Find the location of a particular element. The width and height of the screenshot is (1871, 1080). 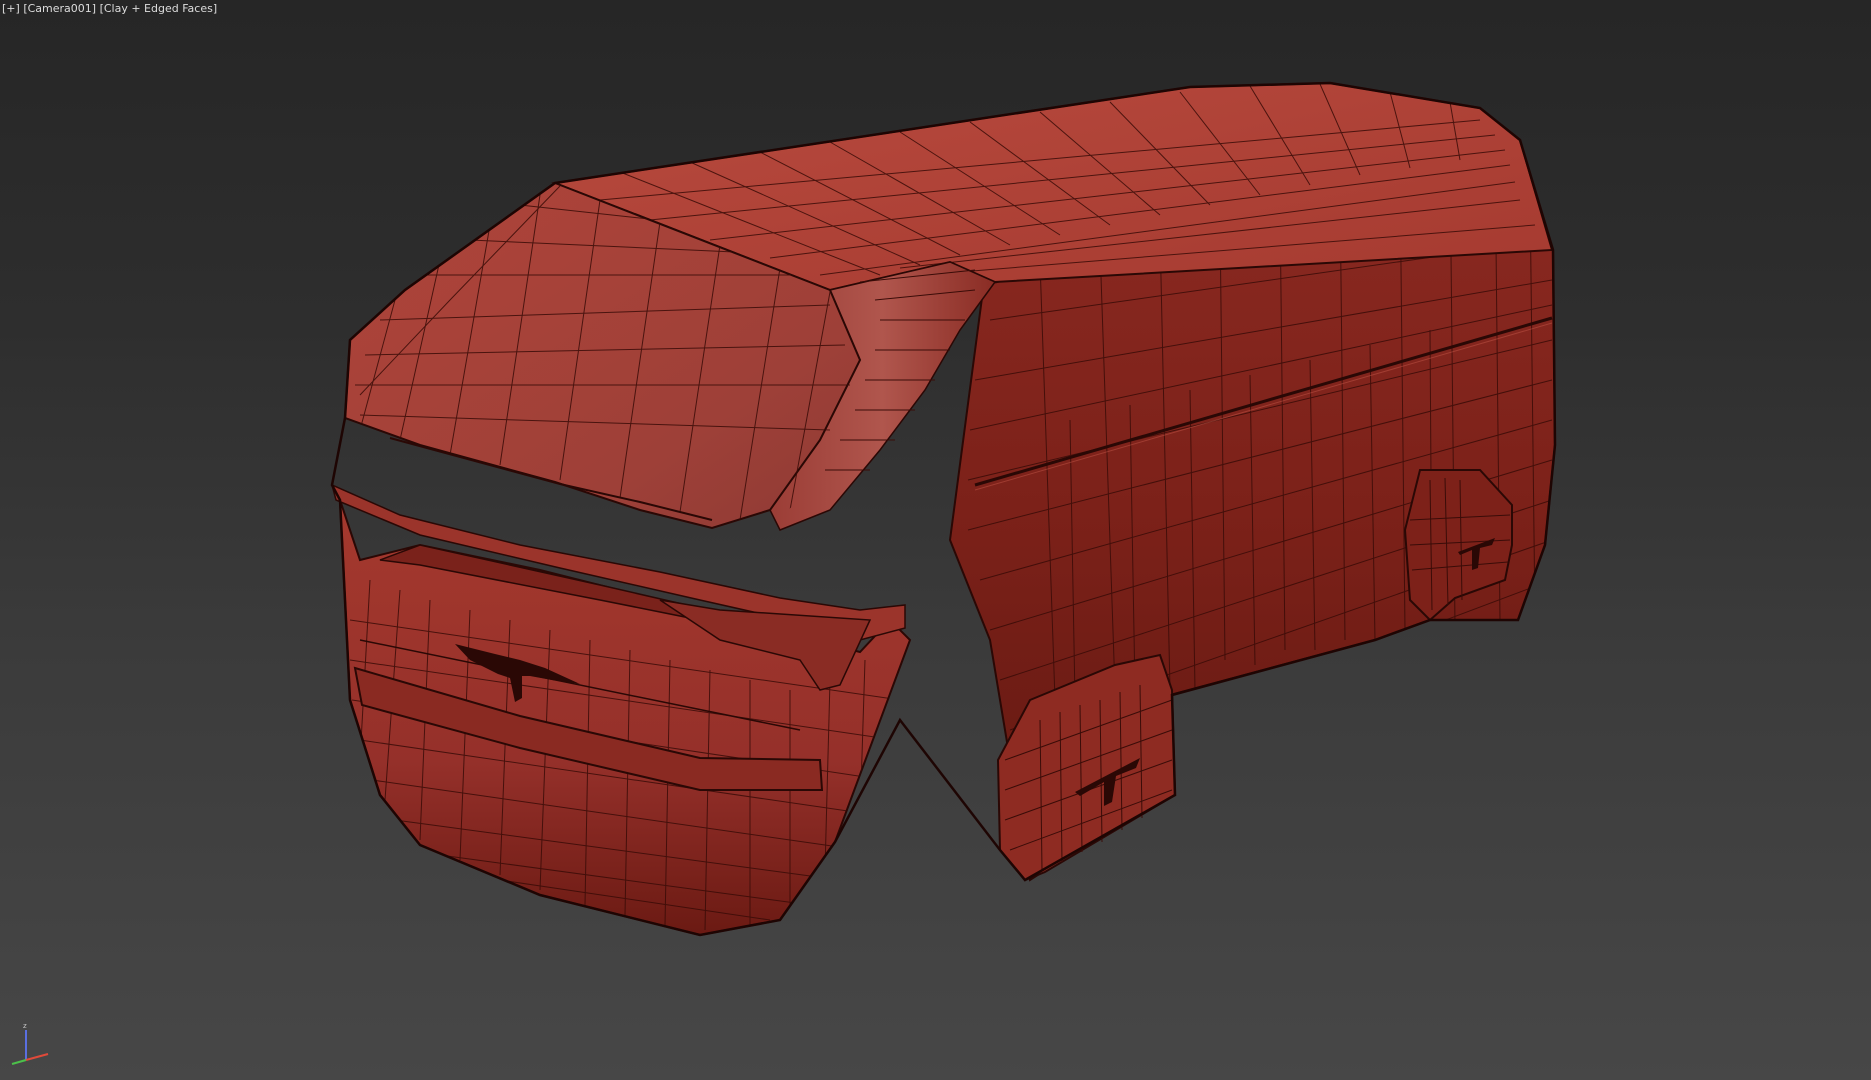

axis-z-label: z is located at coordinates (25, 1026).